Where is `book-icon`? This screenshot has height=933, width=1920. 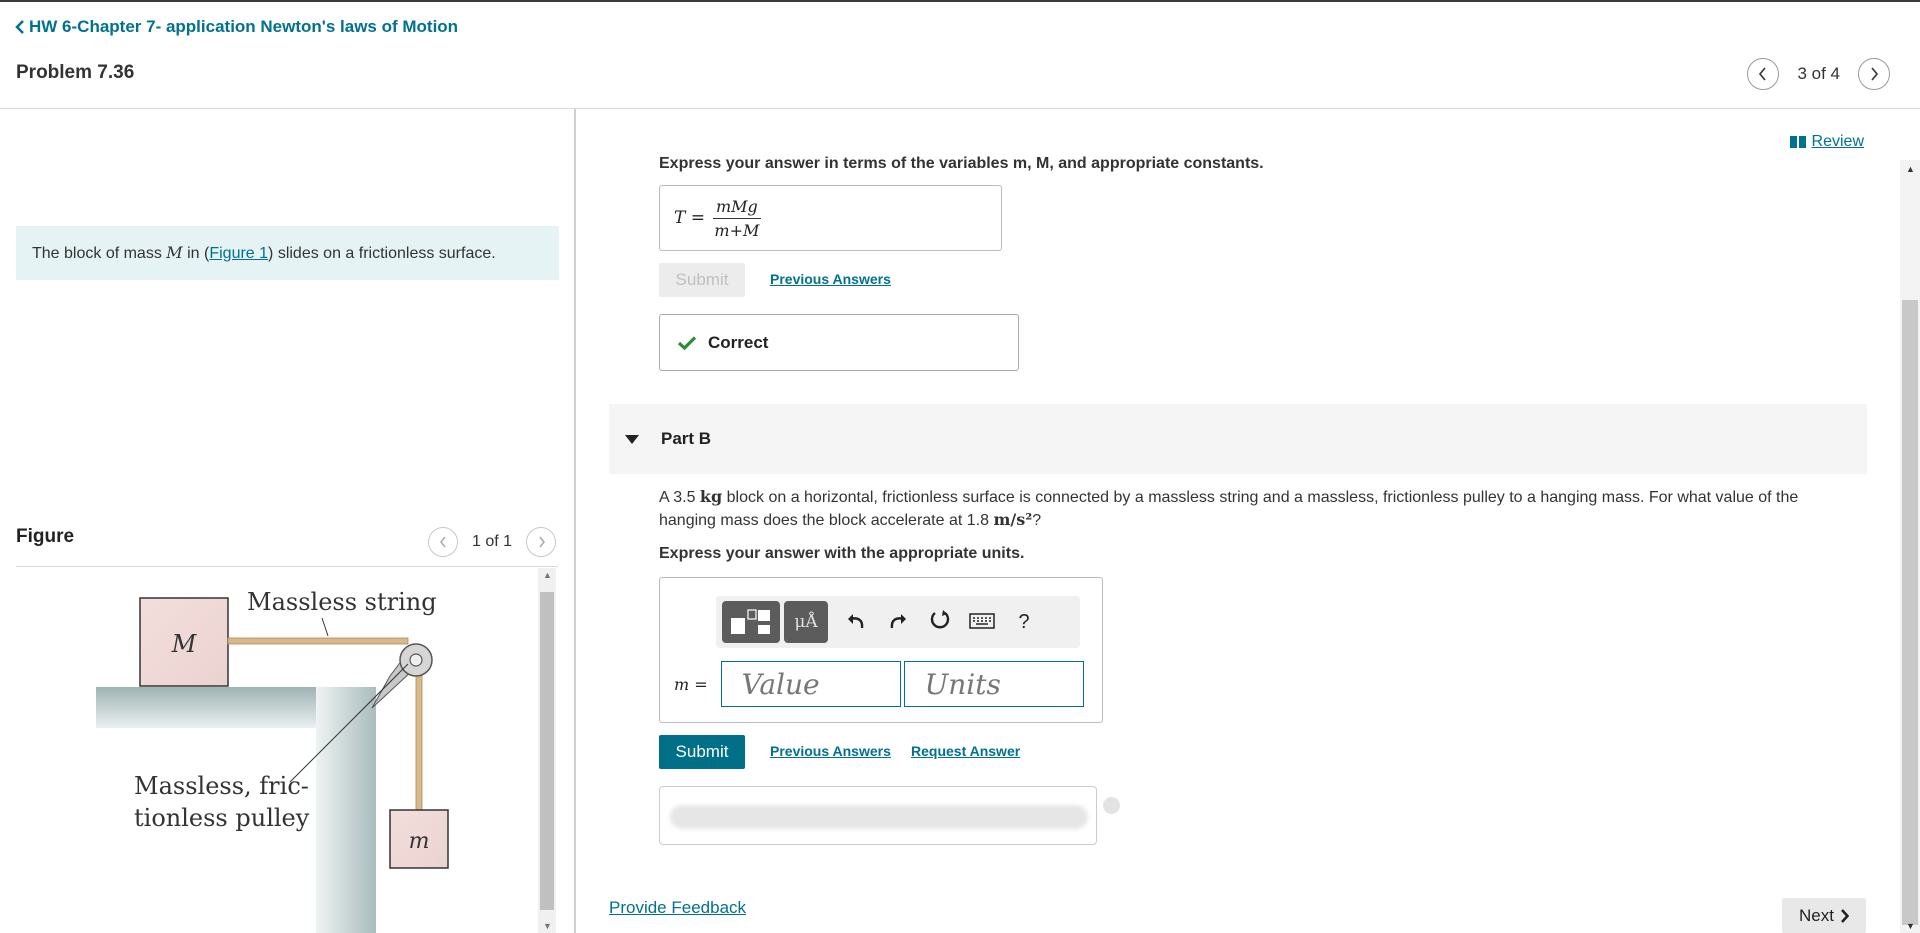 book-icon is located at coordinates (1797, 142).